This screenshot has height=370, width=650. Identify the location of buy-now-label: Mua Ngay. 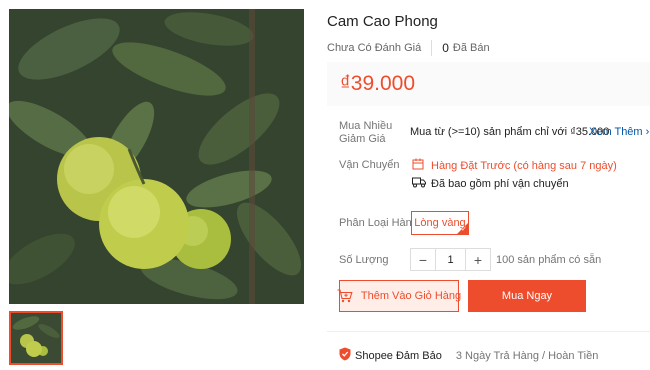
(527, 296).